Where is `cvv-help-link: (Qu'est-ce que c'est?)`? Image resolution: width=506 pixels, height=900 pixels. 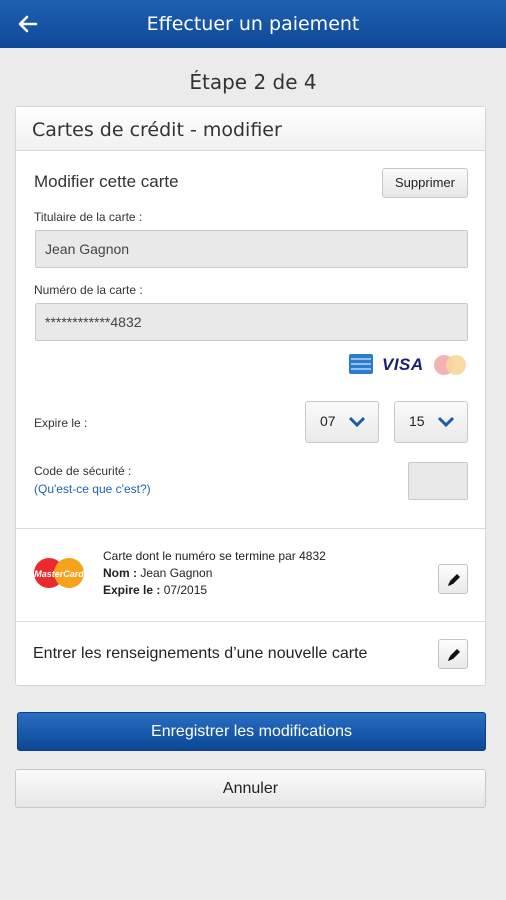
cvv-help-link: (Qu'est-ce que c'est?) is located at coordinates (92, 489).